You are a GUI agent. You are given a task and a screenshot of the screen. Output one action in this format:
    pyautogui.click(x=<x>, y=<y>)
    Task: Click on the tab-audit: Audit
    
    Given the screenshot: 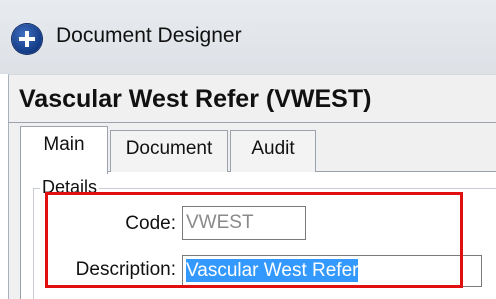 What is the action you would take?
    pyautogui.click(x=273, y=151)
    